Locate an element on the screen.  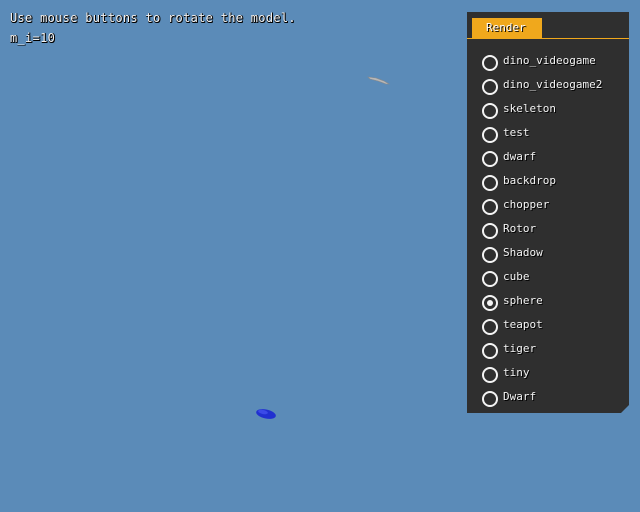
radio-label: dino_videogame is located at coordinates (549, 60).